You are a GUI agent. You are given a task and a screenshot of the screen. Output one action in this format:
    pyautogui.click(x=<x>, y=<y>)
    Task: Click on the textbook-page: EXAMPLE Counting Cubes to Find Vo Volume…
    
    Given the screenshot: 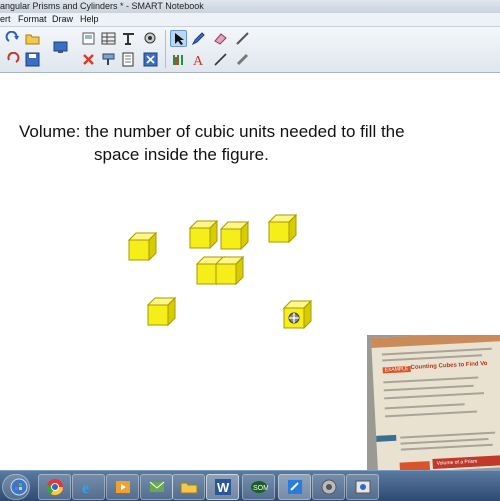 What is the action you would take?
    pyautogui.click(x=435, y=402)
    